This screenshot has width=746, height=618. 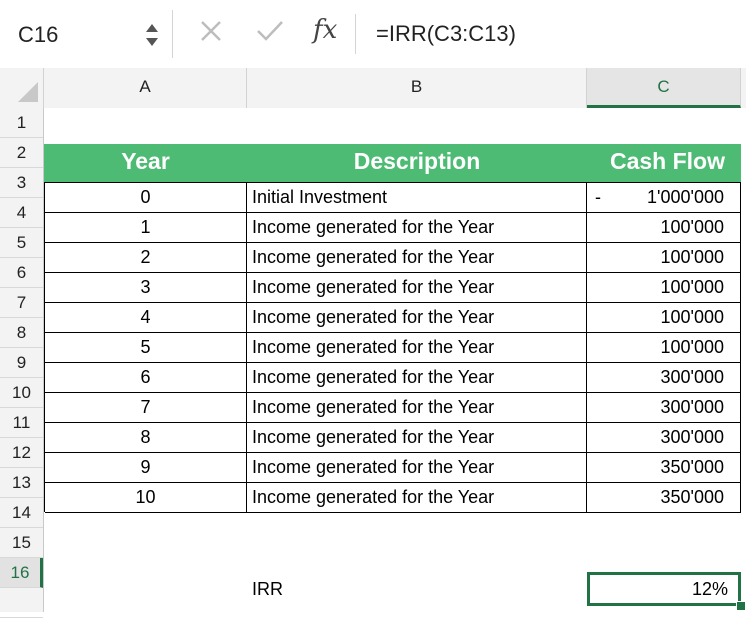 What do you see at coordinates (21, 483) in the screenshot?
I see `row-header-13: 13` at bounding box center [21, 483].